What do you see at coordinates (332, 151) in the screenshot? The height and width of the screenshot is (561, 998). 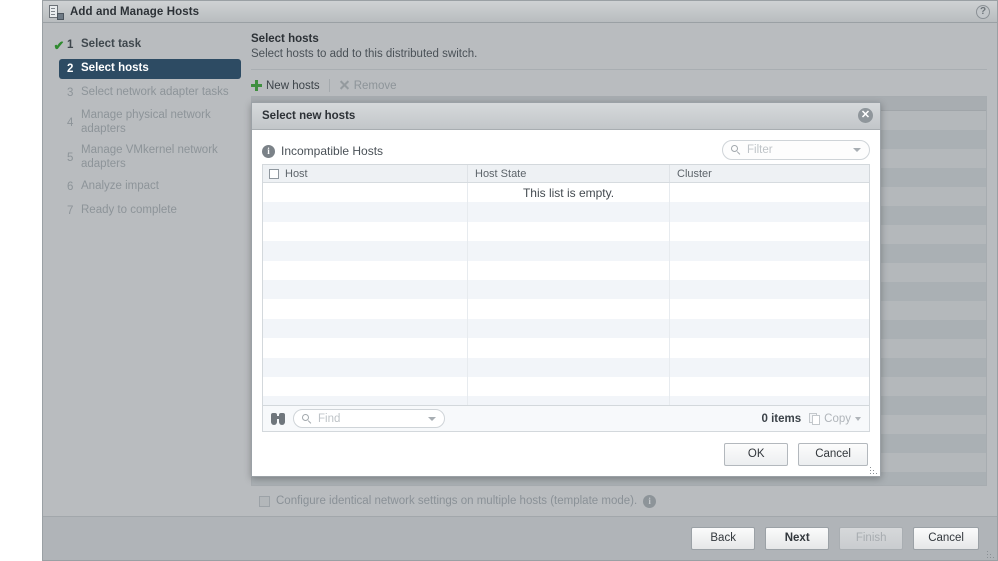 I see `incompatible-hosts-label: Incompatible Hosts` at bounding box center [332, 151].